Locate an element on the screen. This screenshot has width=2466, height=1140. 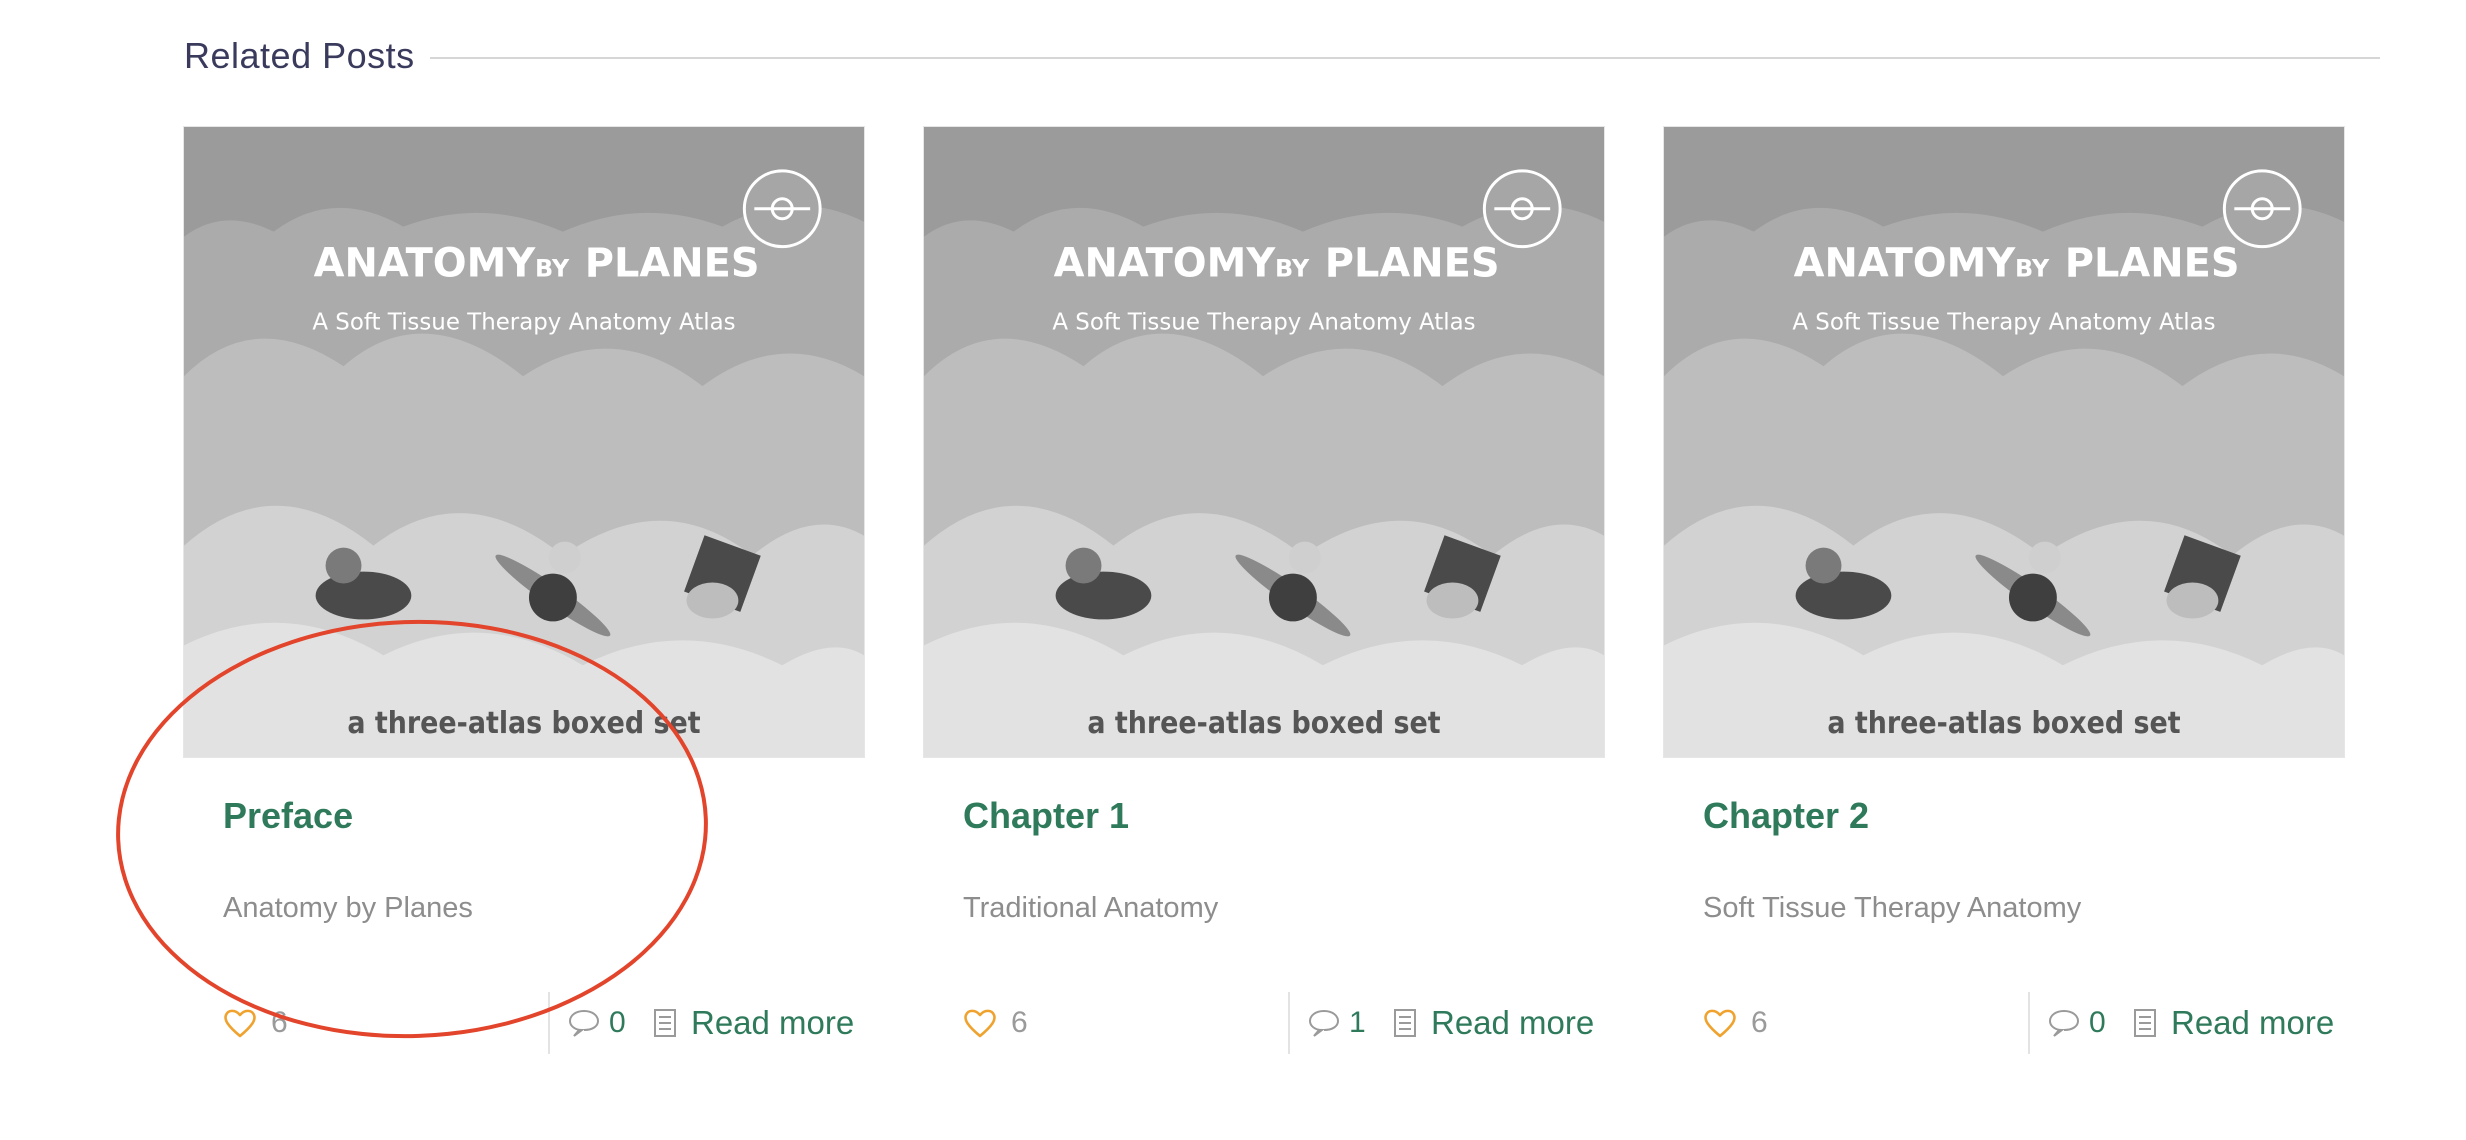
post-excerpt: Soft Tissue Therapy Anatomy is located at coordinates (1892, 908).